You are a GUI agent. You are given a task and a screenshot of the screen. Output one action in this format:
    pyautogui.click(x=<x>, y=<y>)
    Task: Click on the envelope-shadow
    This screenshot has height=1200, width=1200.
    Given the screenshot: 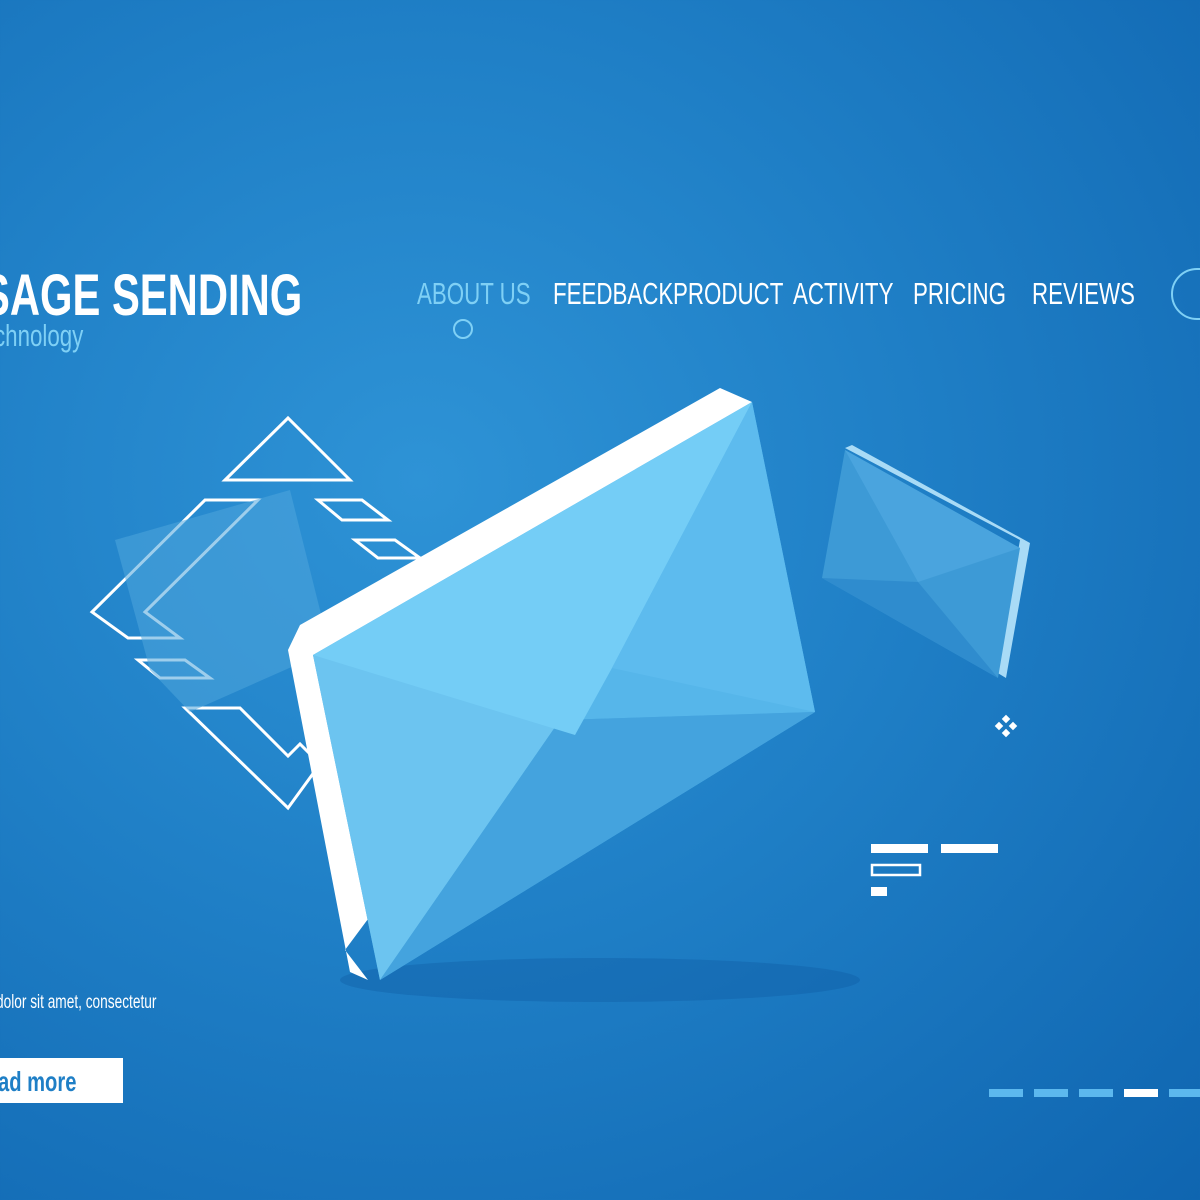 What is the action you would take?
    pyautogui.click(x=600, y=980)
    